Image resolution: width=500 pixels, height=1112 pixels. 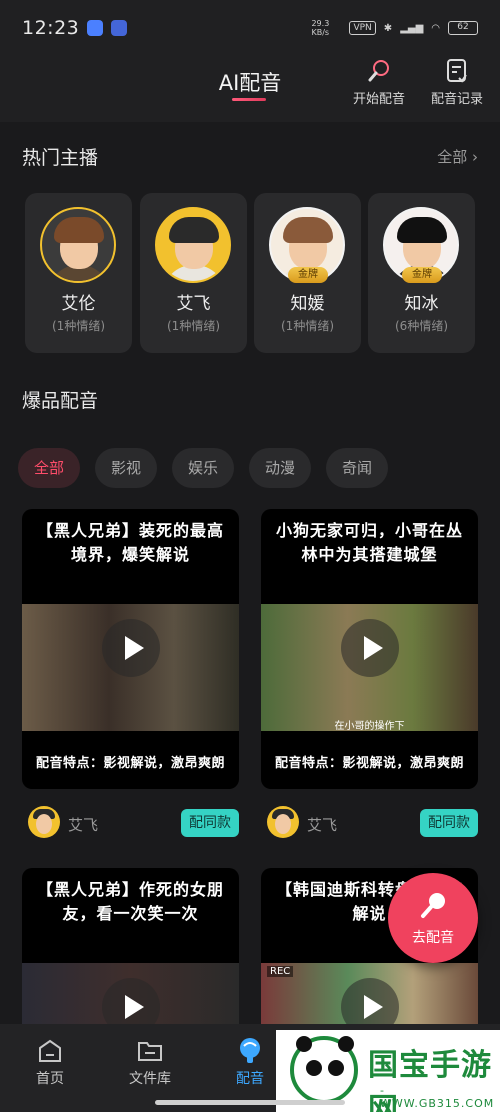 I want to click on tab-library: 文件库, so click(x=150, y=1061).